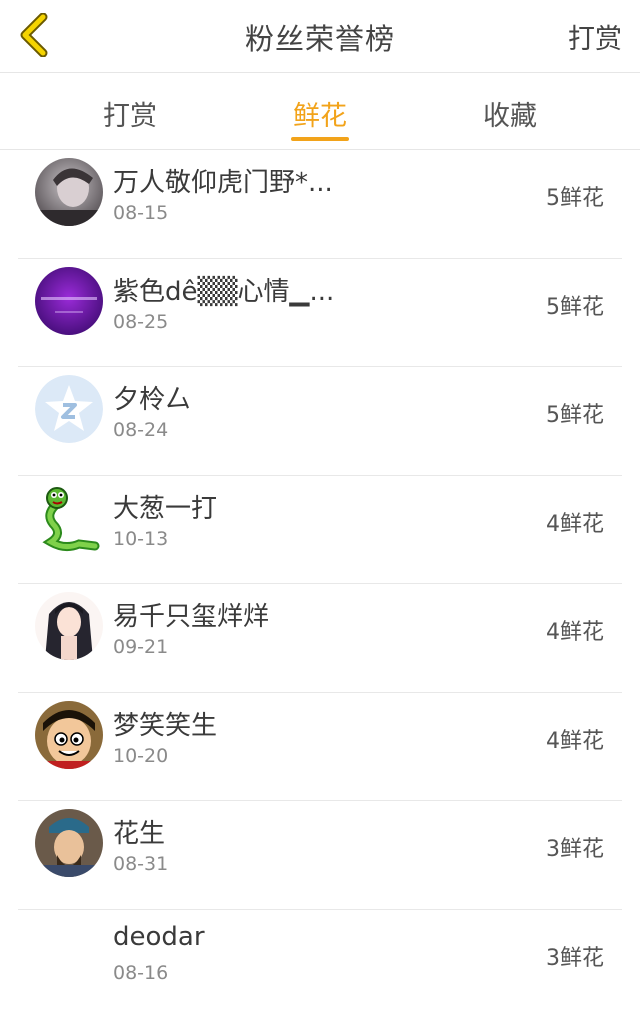 The width and height of the screenshot is (640, 1018). Describe the element at coordinates (69, 409) in the screenshot. I see `qq-star-icon` at that location.